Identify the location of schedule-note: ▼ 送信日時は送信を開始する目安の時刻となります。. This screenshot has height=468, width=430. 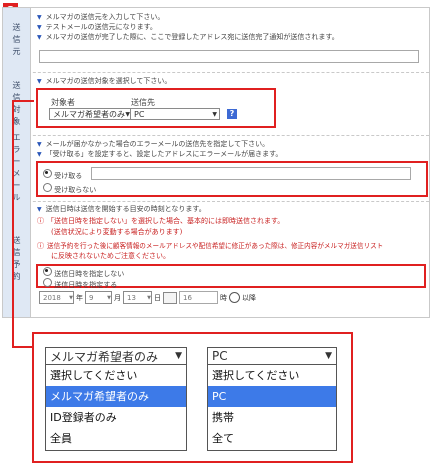
(121, 209).